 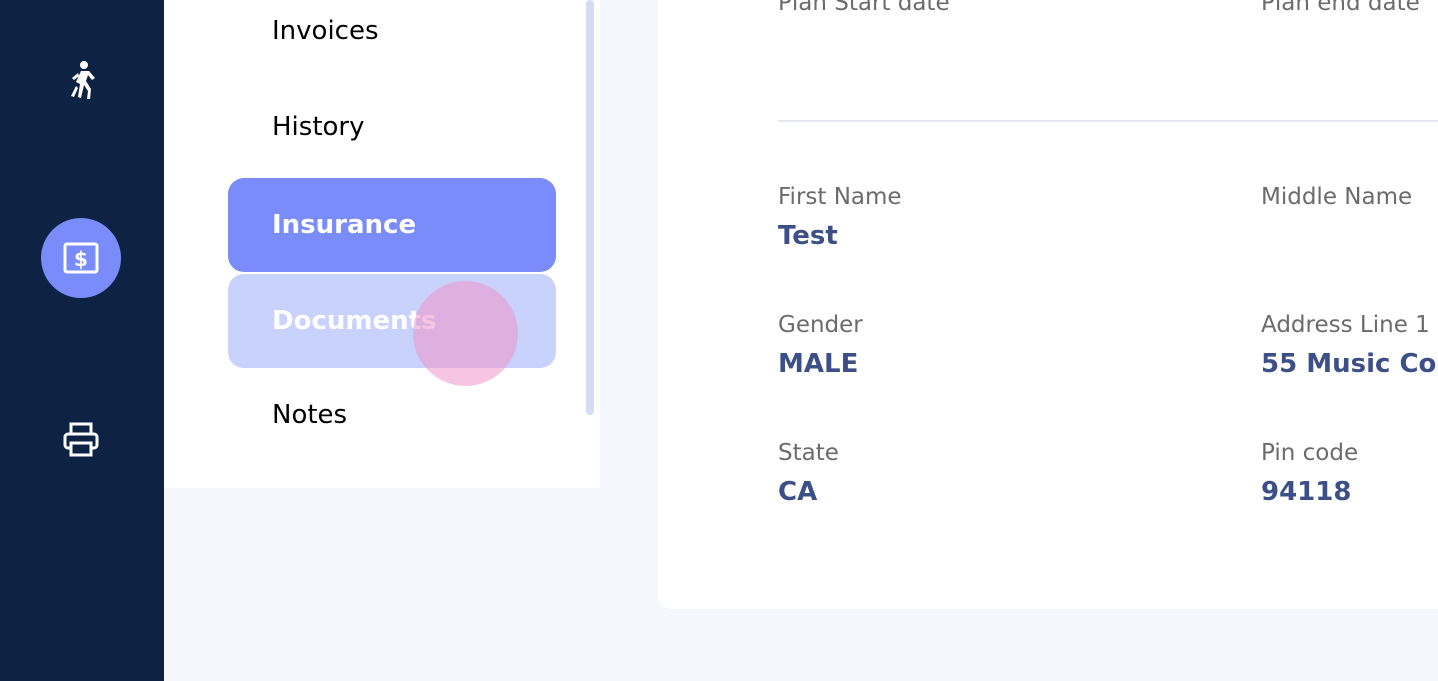 What do you see at coordinates (392, 127) in the screenshot?
I see `subnav-item-history: History` at bounding box center [392, 127].